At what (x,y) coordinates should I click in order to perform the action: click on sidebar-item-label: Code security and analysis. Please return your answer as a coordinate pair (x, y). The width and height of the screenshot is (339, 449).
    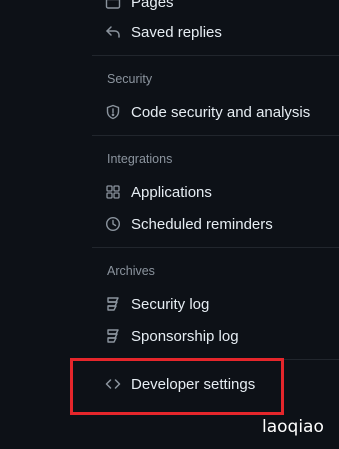
    Looking at the image, I should click on (221, 112).